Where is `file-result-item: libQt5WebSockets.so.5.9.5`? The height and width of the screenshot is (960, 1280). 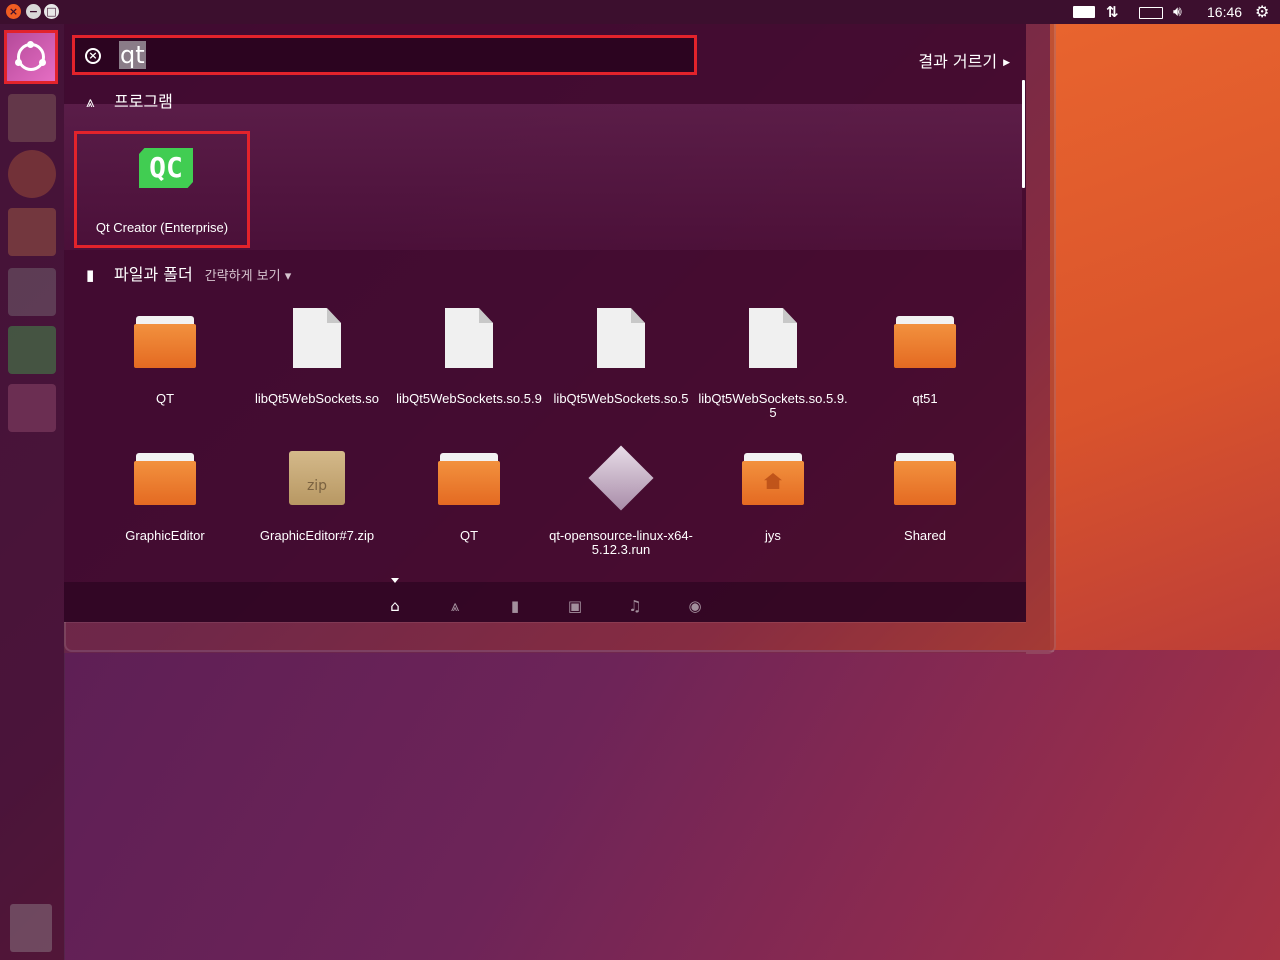 file-result-item: libQt5WebSockets.so.5.9.5 is located at coordinates (773, 364).